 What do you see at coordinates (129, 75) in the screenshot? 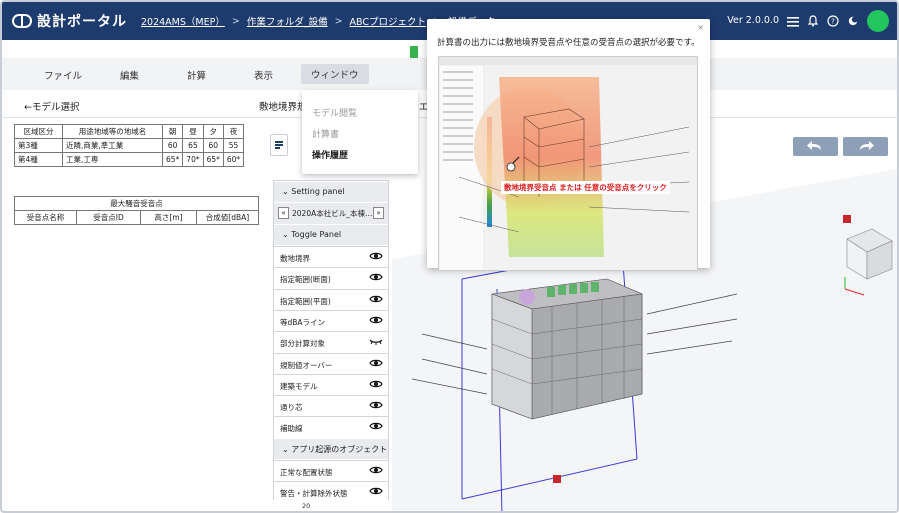
I see `menu-edit: 編集` at bounding box center [129, 75].